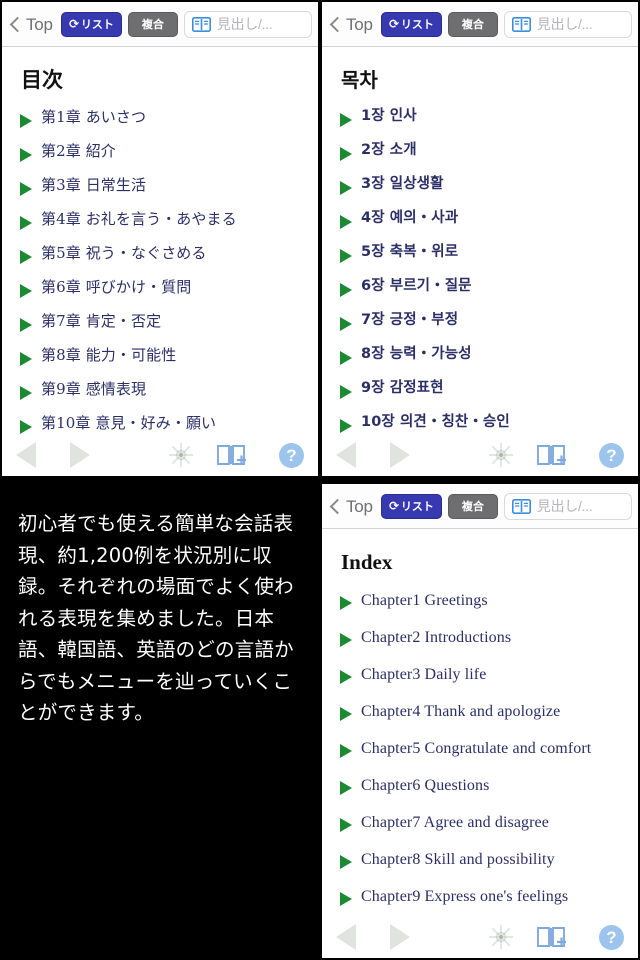 Image resolution: width=640 pixels, height=960 pixels. Describe the element at coordinates (480, 328) in the screenshot. I see `list-item: 7장 긍정・부정` at that location.